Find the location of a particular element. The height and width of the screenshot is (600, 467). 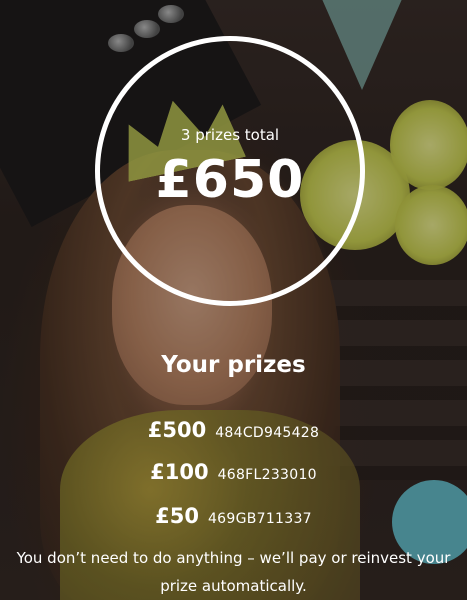

prize-amount: £100 is located at coordinates (179, 472).